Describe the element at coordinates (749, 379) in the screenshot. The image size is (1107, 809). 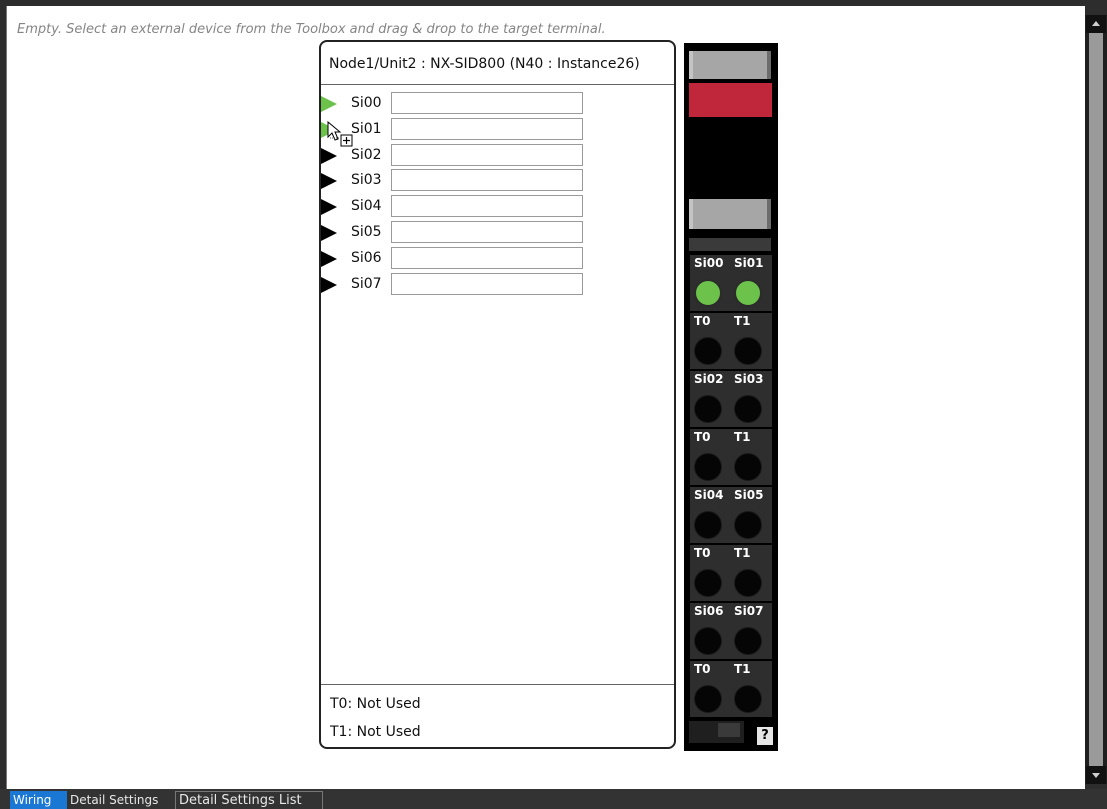
I see `device-terminal-label: Si03` at that location.